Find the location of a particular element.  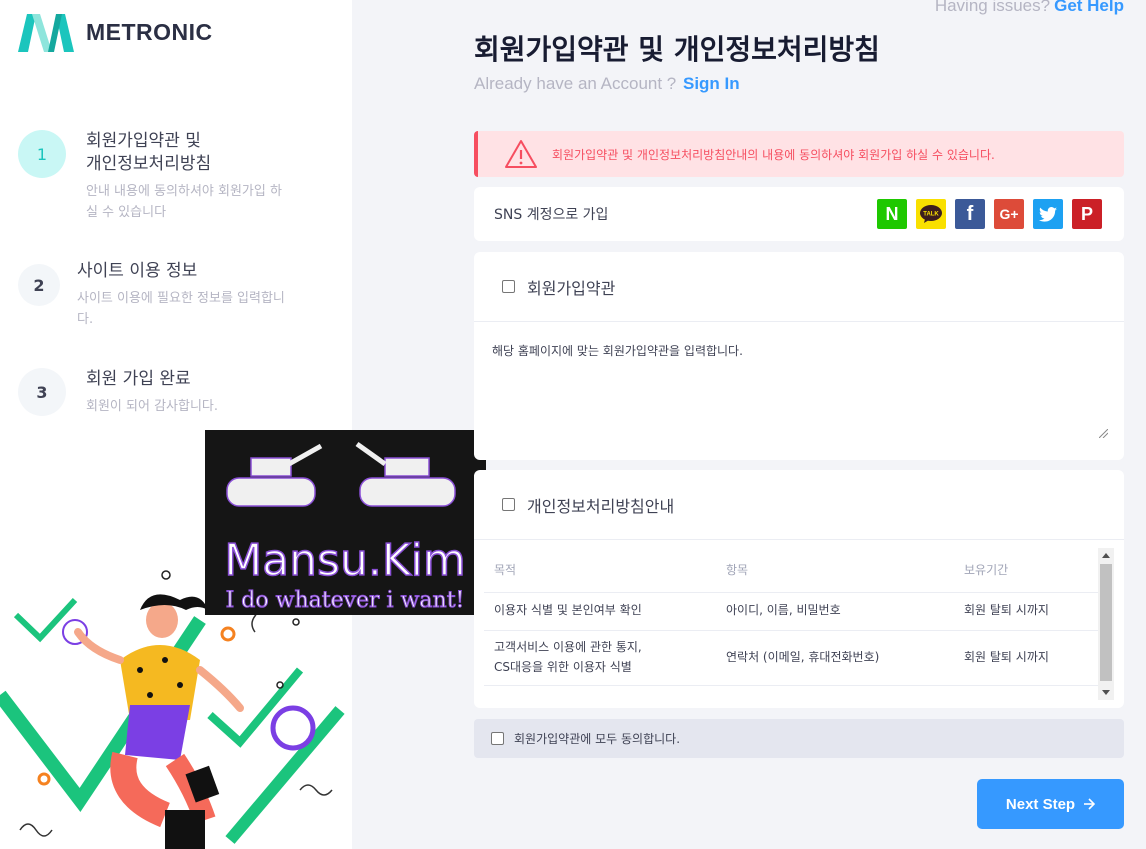

brand-logo: METRONIC is located at coordinates (115, 32).